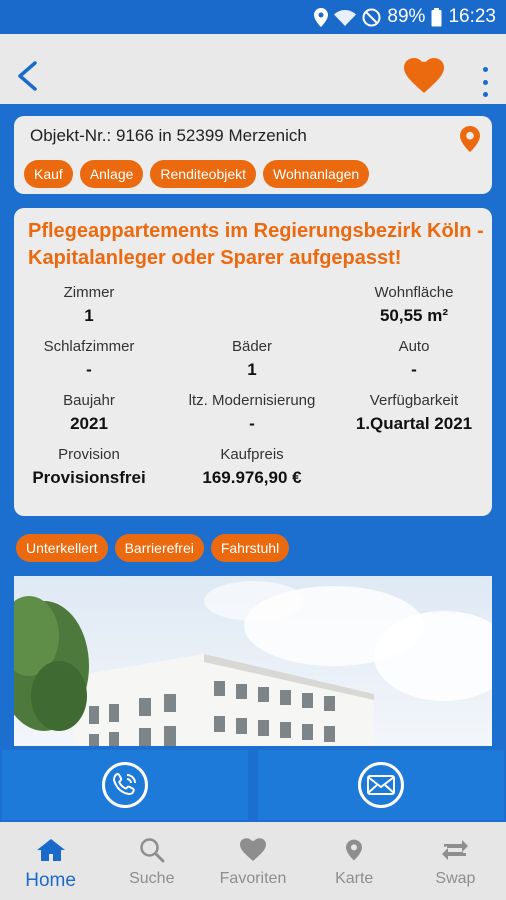  I want to click on tab-swap-label: Swap, so click(455, 878).